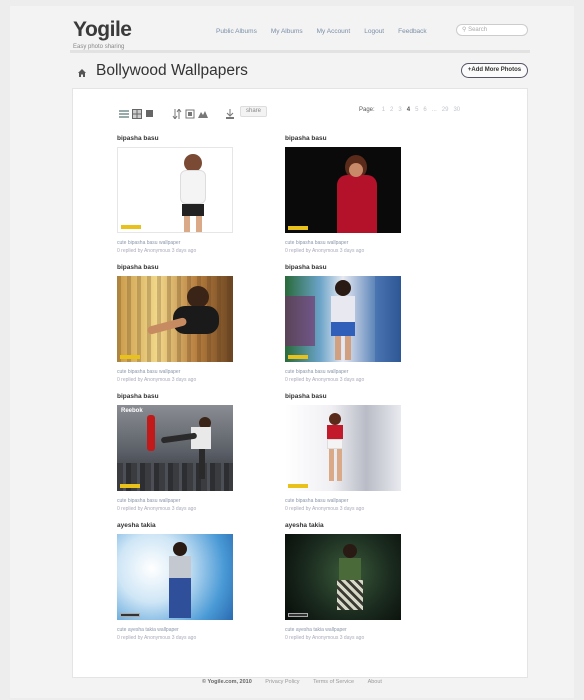 This screenshot has width=584, height=700. I want to click on page-link: 29, so click(445, 110).